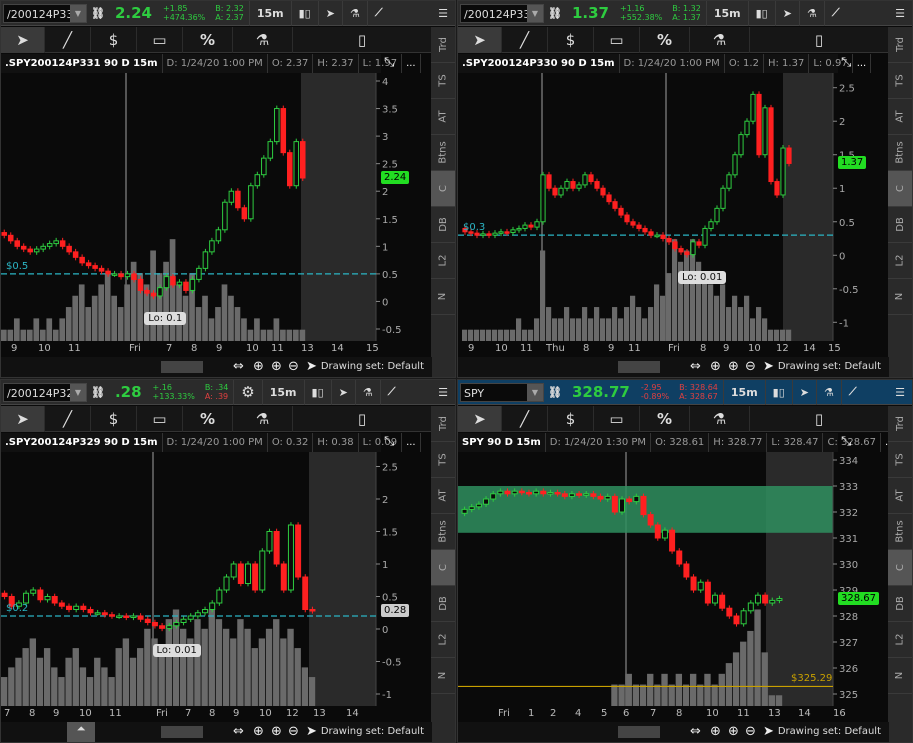 Image resolution: width=913 pixels, height=743 pixels. I want to click on symbol-selector: /200124P329 ▼, so click(45, 392).